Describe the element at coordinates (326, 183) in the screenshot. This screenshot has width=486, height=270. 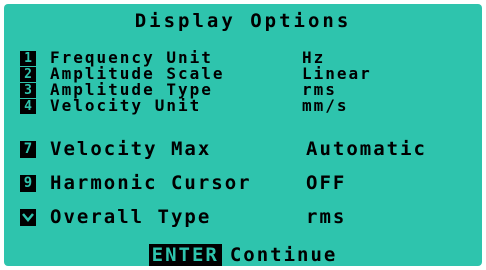
I see `option-value: OFF` at that location.